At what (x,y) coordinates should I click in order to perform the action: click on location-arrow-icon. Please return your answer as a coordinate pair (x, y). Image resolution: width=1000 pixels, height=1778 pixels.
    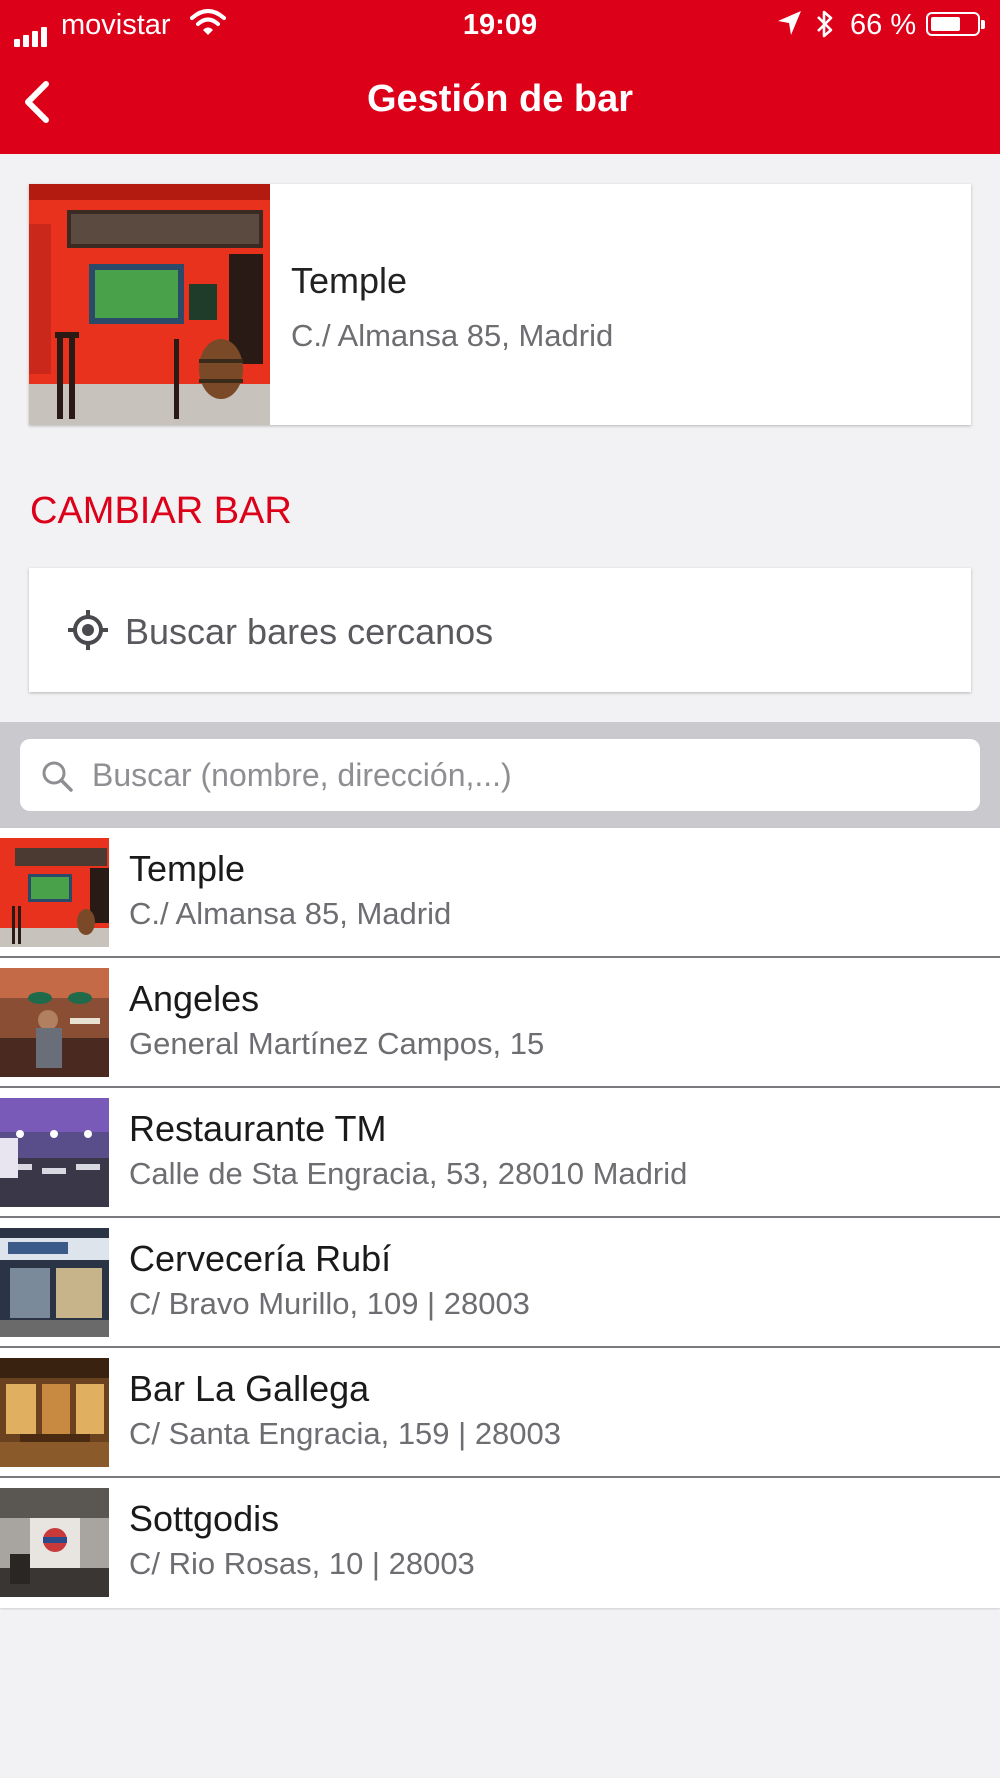
    Looking at the image, I should click on (789, 27).